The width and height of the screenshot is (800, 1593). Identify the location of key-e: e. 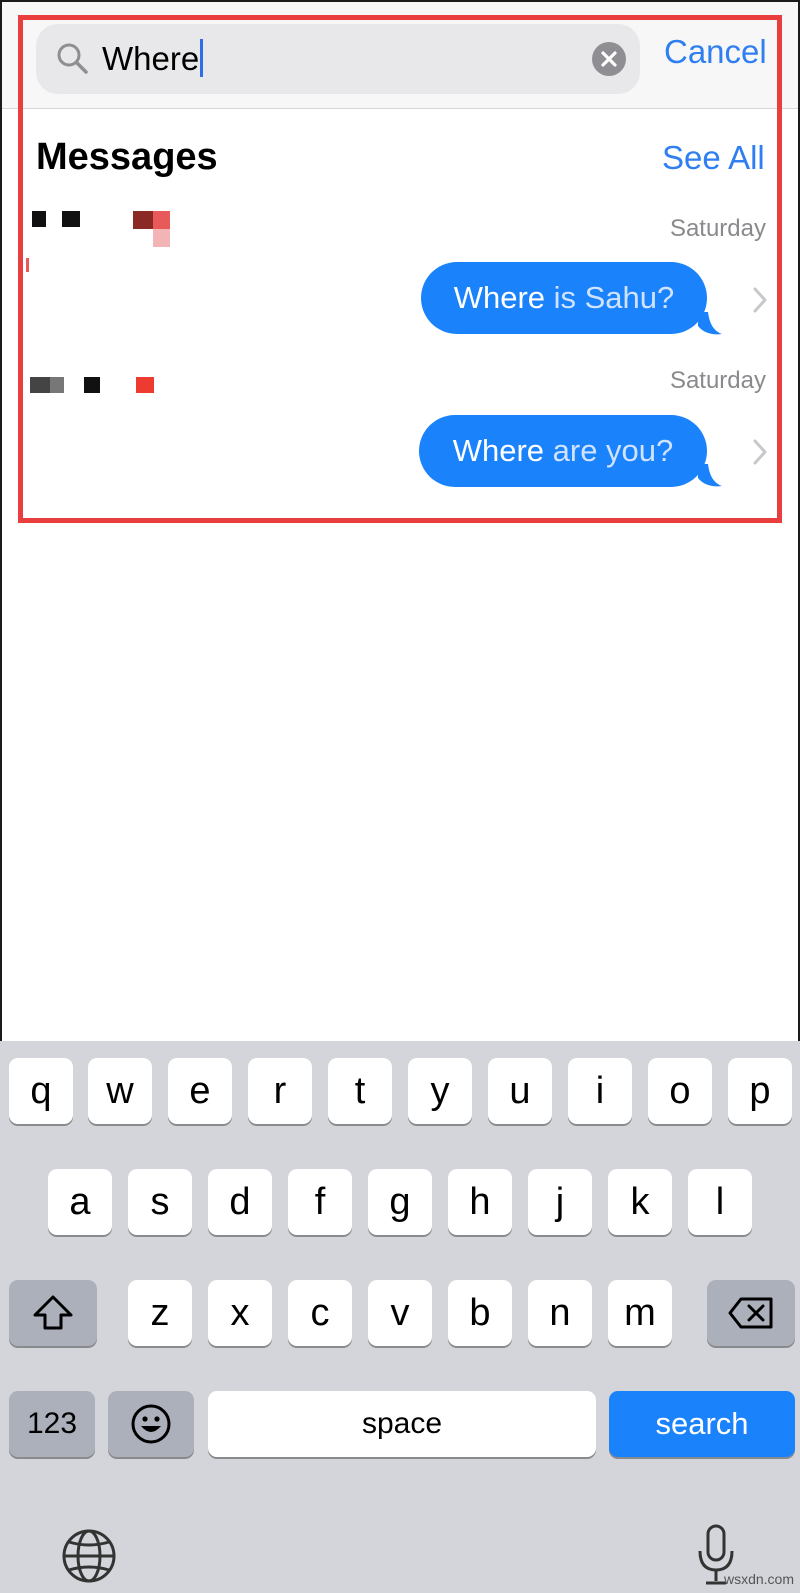
(200, 1091).